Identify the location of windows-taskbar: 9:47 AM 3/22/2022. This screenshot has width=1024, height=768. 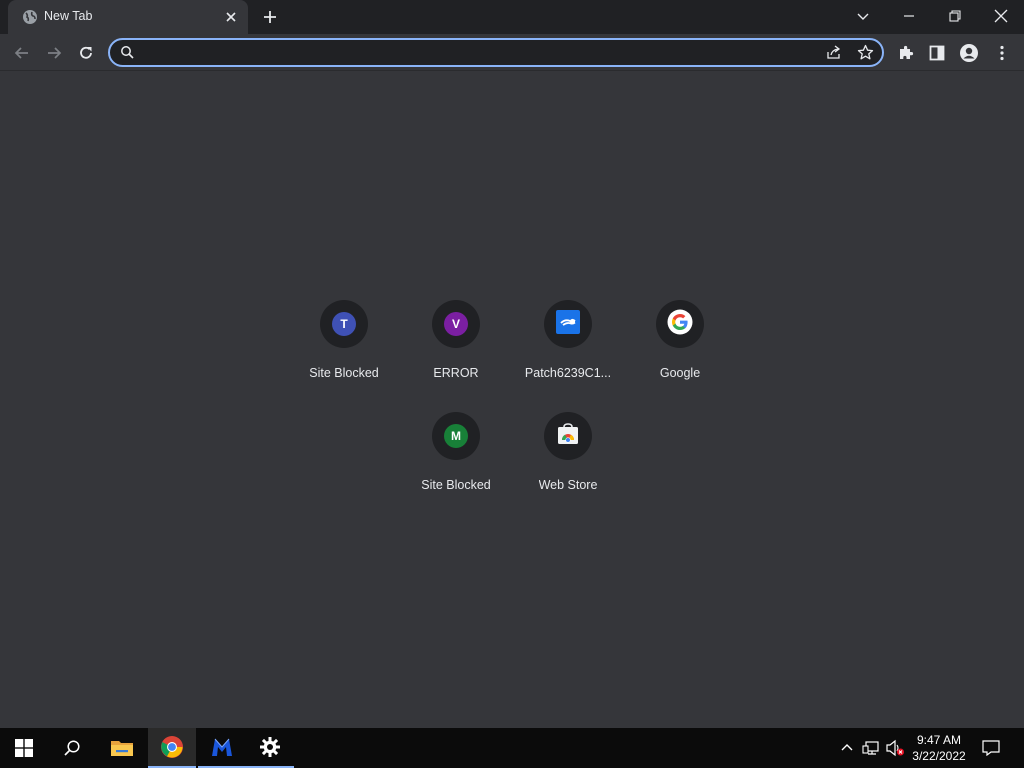
(512, 748).